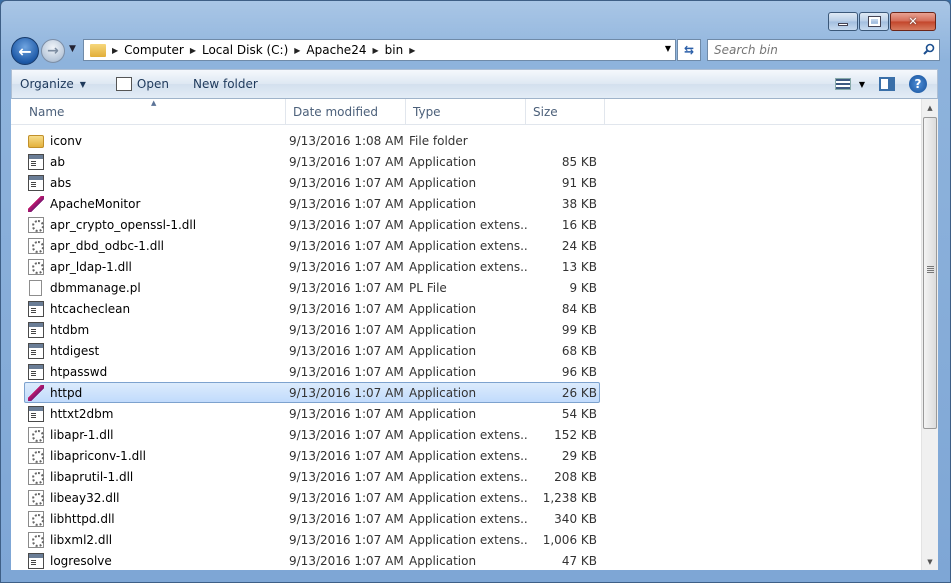  Describe the element at coordinates (35, 287) in the screenshot. I see `file-icon` at that location.